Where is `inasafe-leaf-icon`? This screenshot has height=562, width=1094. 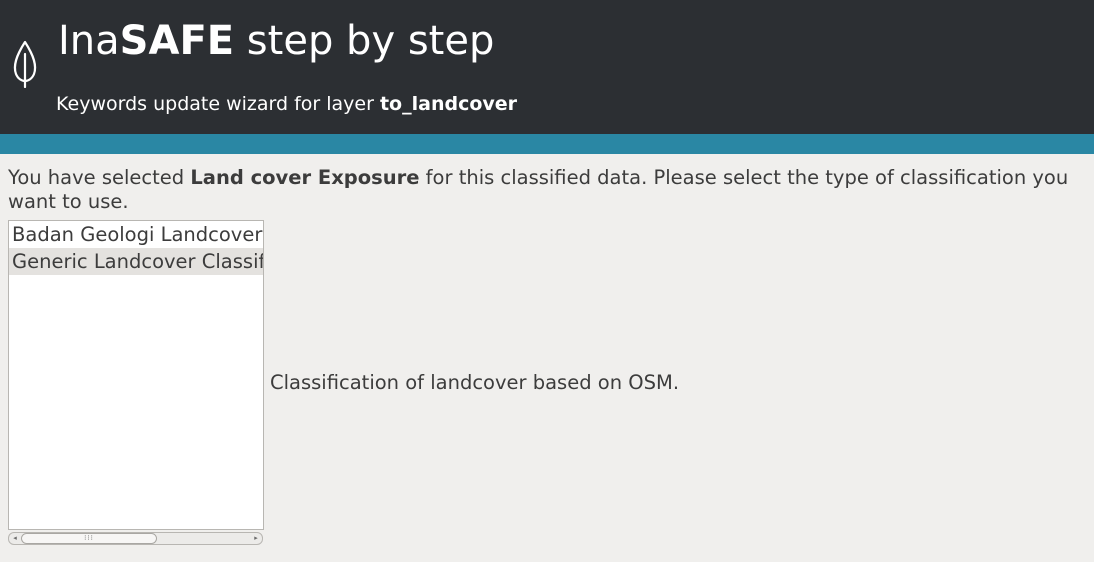 inasafe-leaf-icon is located at coordinates (25, 64).